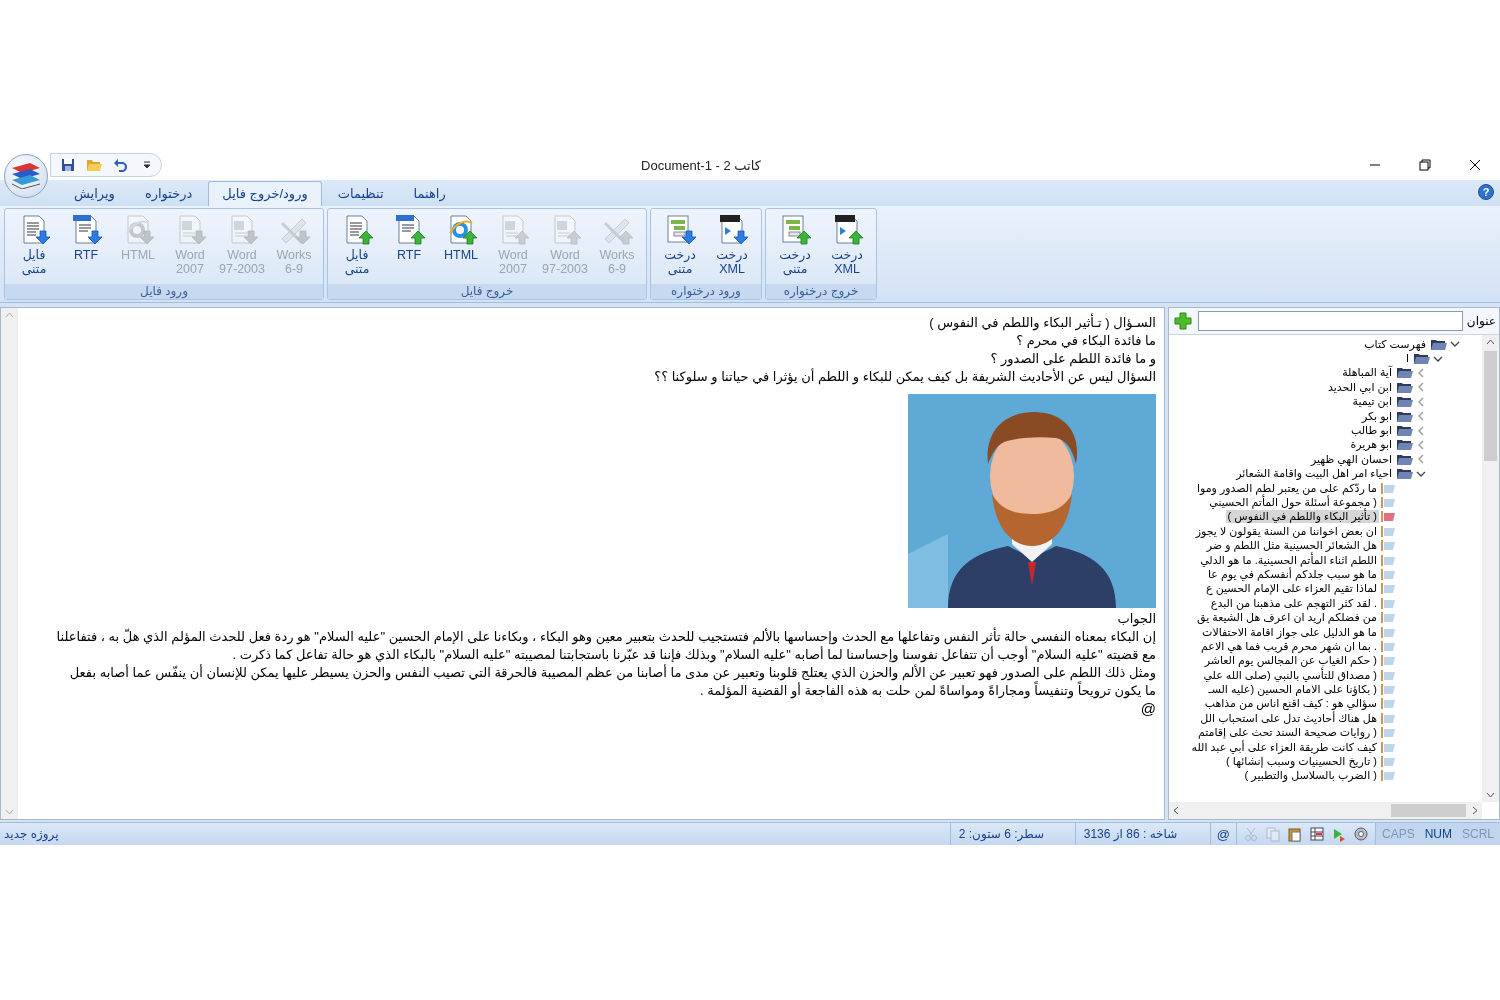 This screenshot has height=1000, width=1500. Describe the element at coordinates (1325, 401) in the screenshot. I see `tree-item: ابن تيمية` at that location.